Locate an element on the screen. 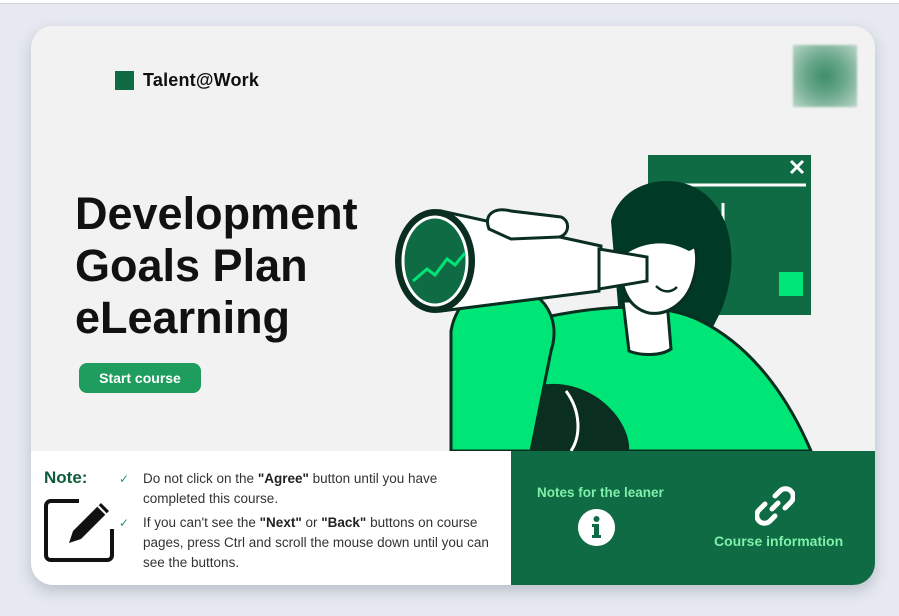 The image size is (899, 616). brand-name: Talent@Work is located at coordinates (201, 80).